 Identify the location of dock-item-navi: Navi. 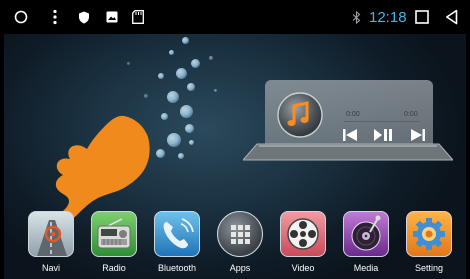
(51, 242).